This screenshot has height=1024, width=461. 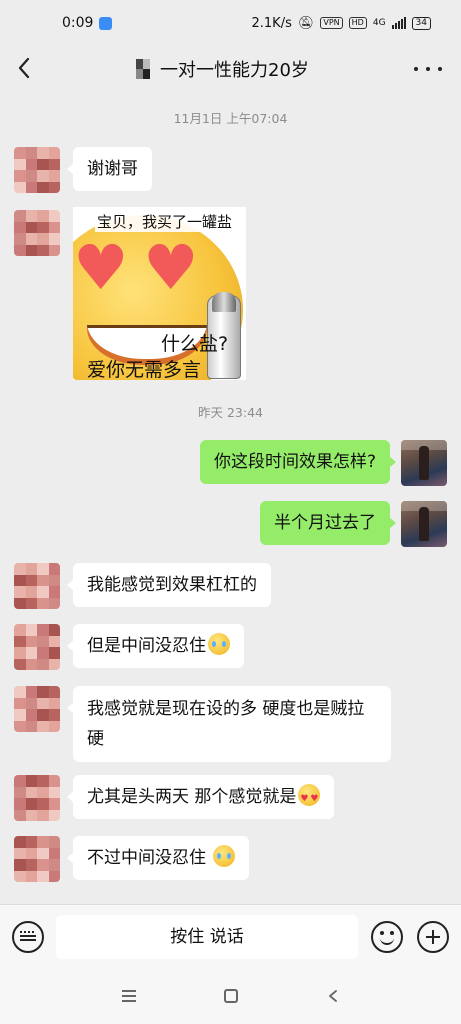 I want to click on heart-eye-right: ♥, so click(x=171, y=267).